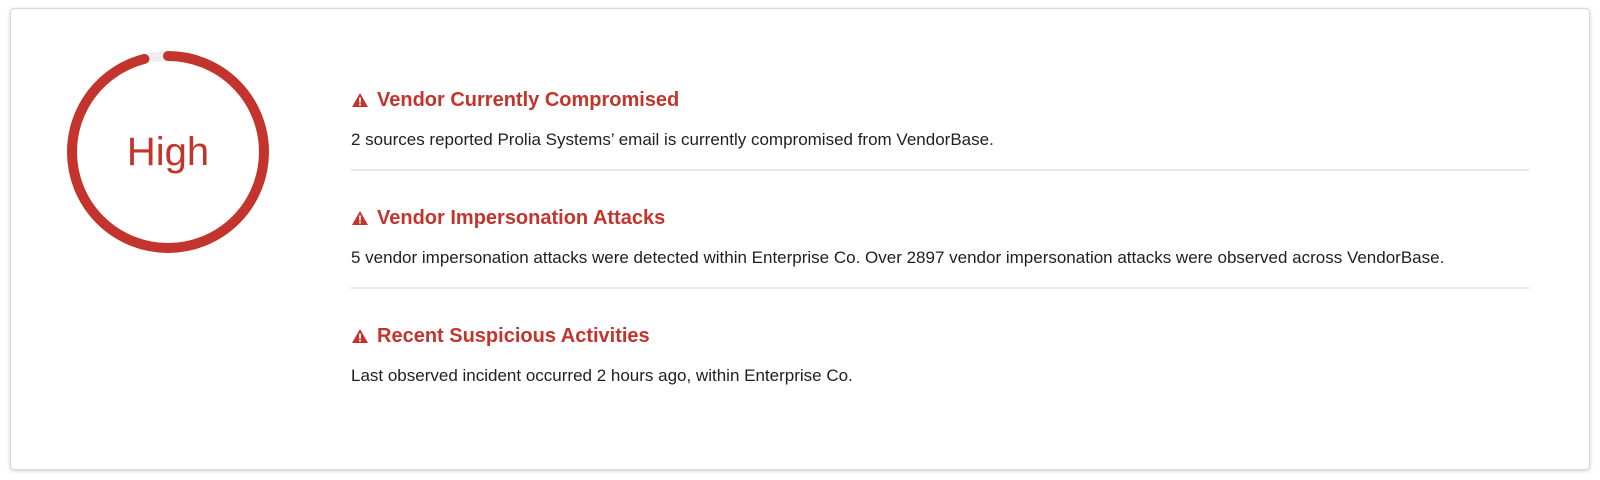 Image resolution: width=1600 pixels, height=480 pixels. Describe the element at coordinates (940, 218) in the screenshot. I see `finding-title-row: Vendor Impersonation Attacks` at that location.